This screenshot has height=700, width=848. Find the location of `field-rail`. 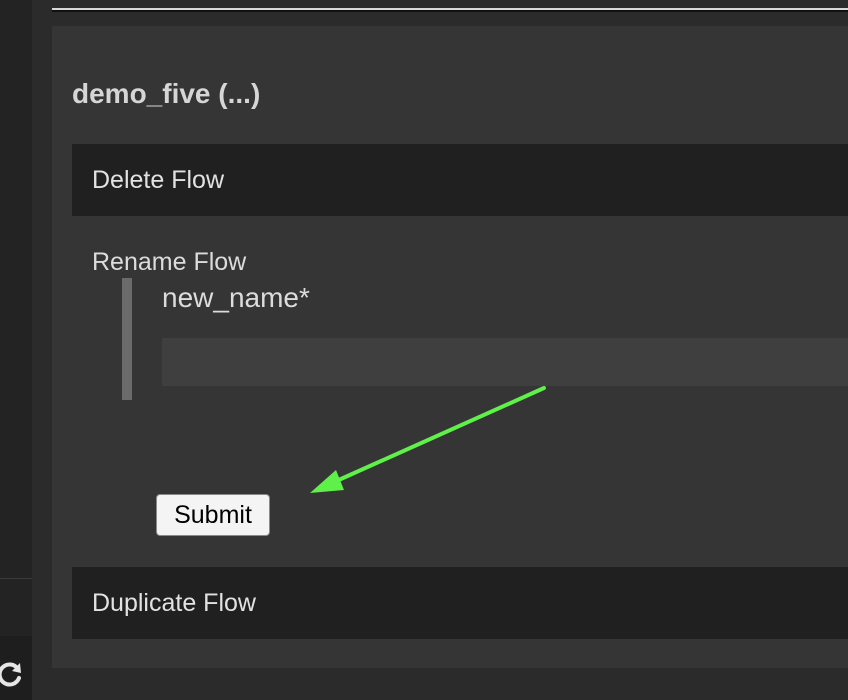

field-rail is located at coordinates (127, 339).